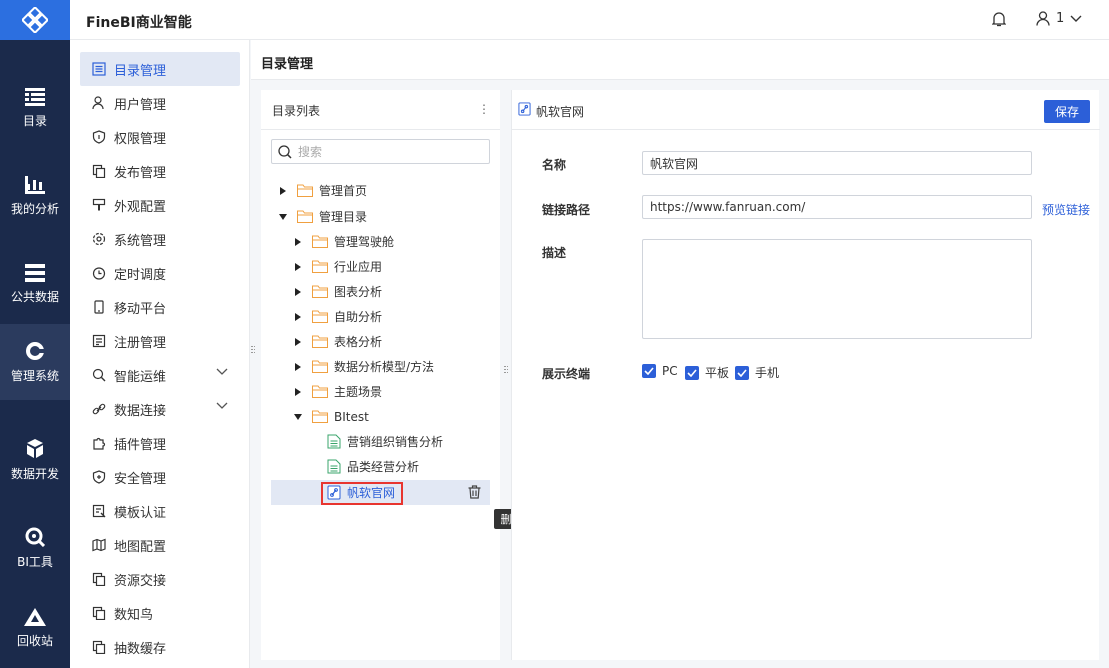 This screenshot has height=668, width=1109. What do you see at coordinates (554, 253) in the screenshot?
I see `description-label: 描述` at bounding box center [554, 253].